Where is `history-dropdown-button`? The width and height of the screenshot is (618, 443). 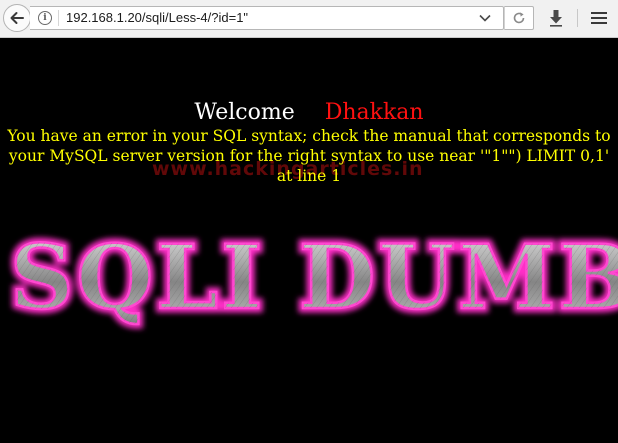
history-dropdown-button is located at coordinates (485, 18).